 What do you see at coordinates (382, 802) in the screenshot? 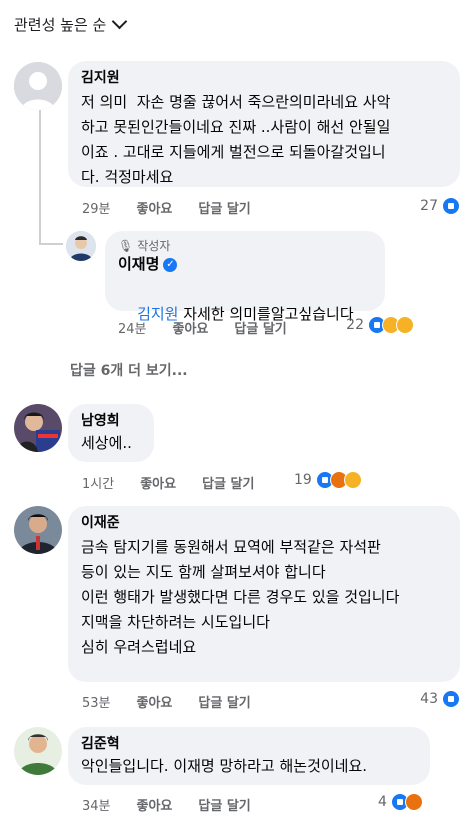
I see `reaction-count: 4` at bounding box center [382, 802].